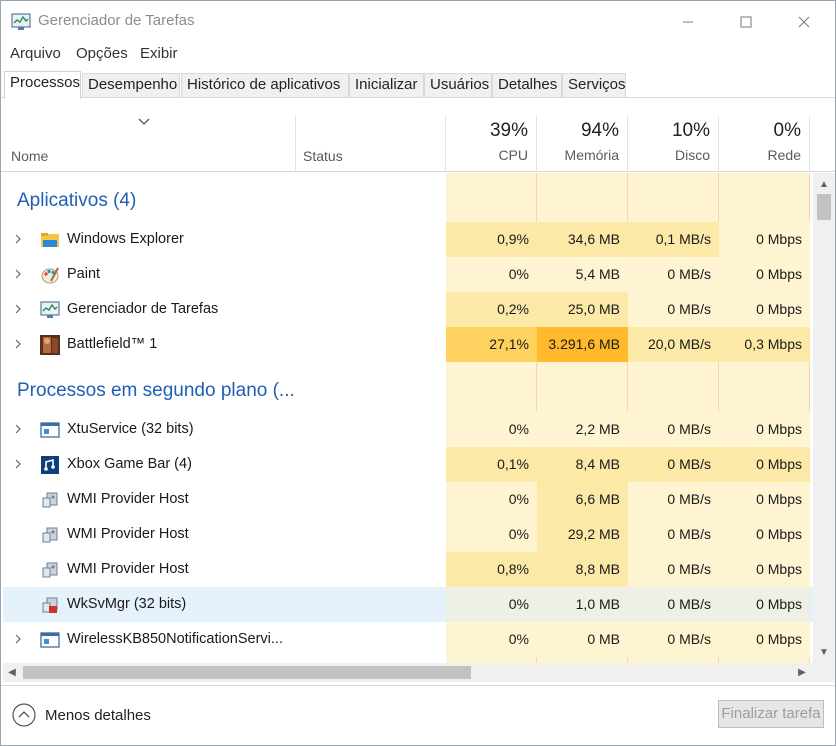  What do you see at coordinates (673, 144) in the screenshot?
I see `column-disco: 10% Disco` at bounding box center [673, 144].